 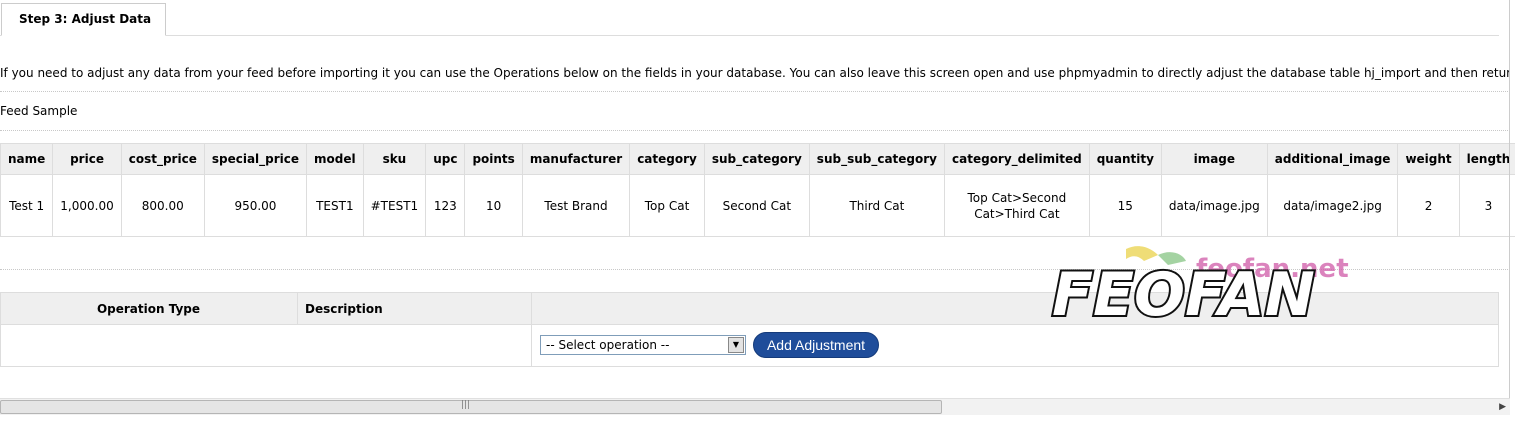 I want to click on cell-sub-sub-category: Third Cat, so click(x=877, y=205).